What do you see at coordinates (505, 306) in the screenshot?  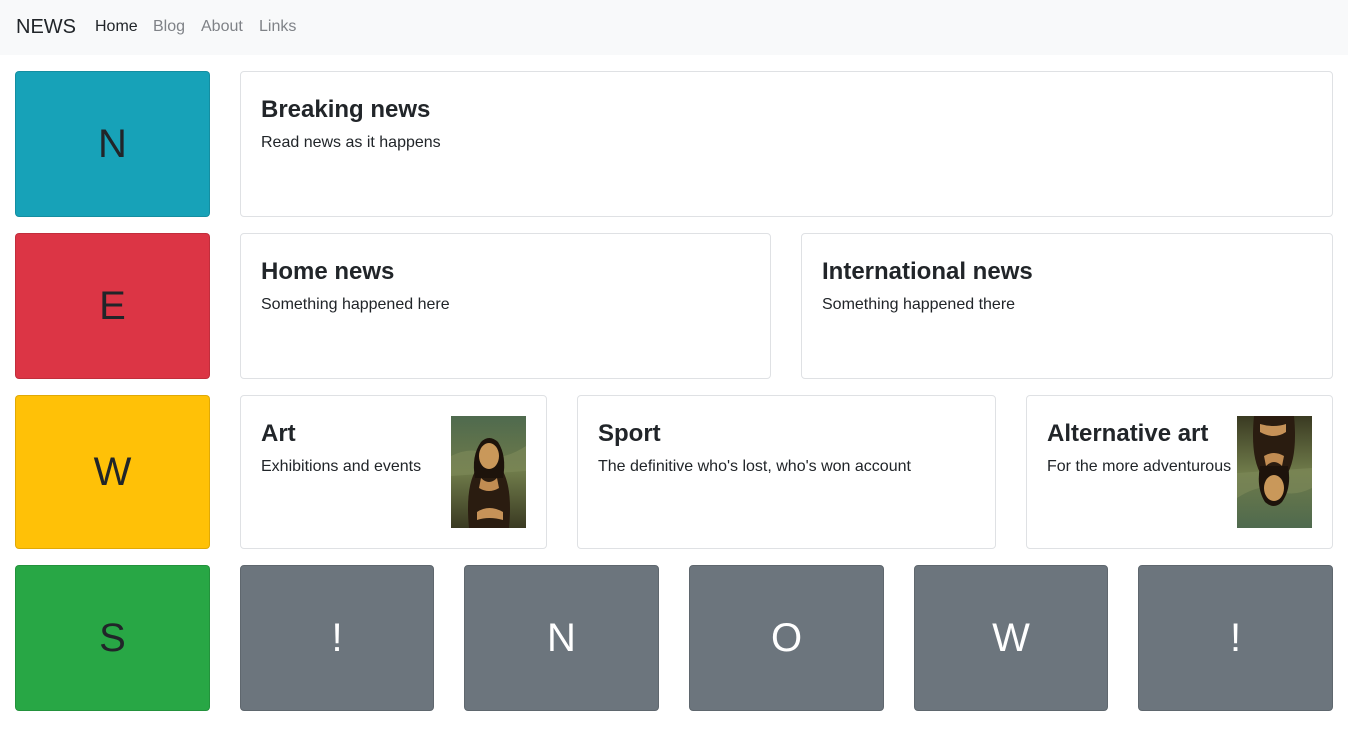 I see `card-home-news: Home news Something happened here` at bounding box center [505, 306].